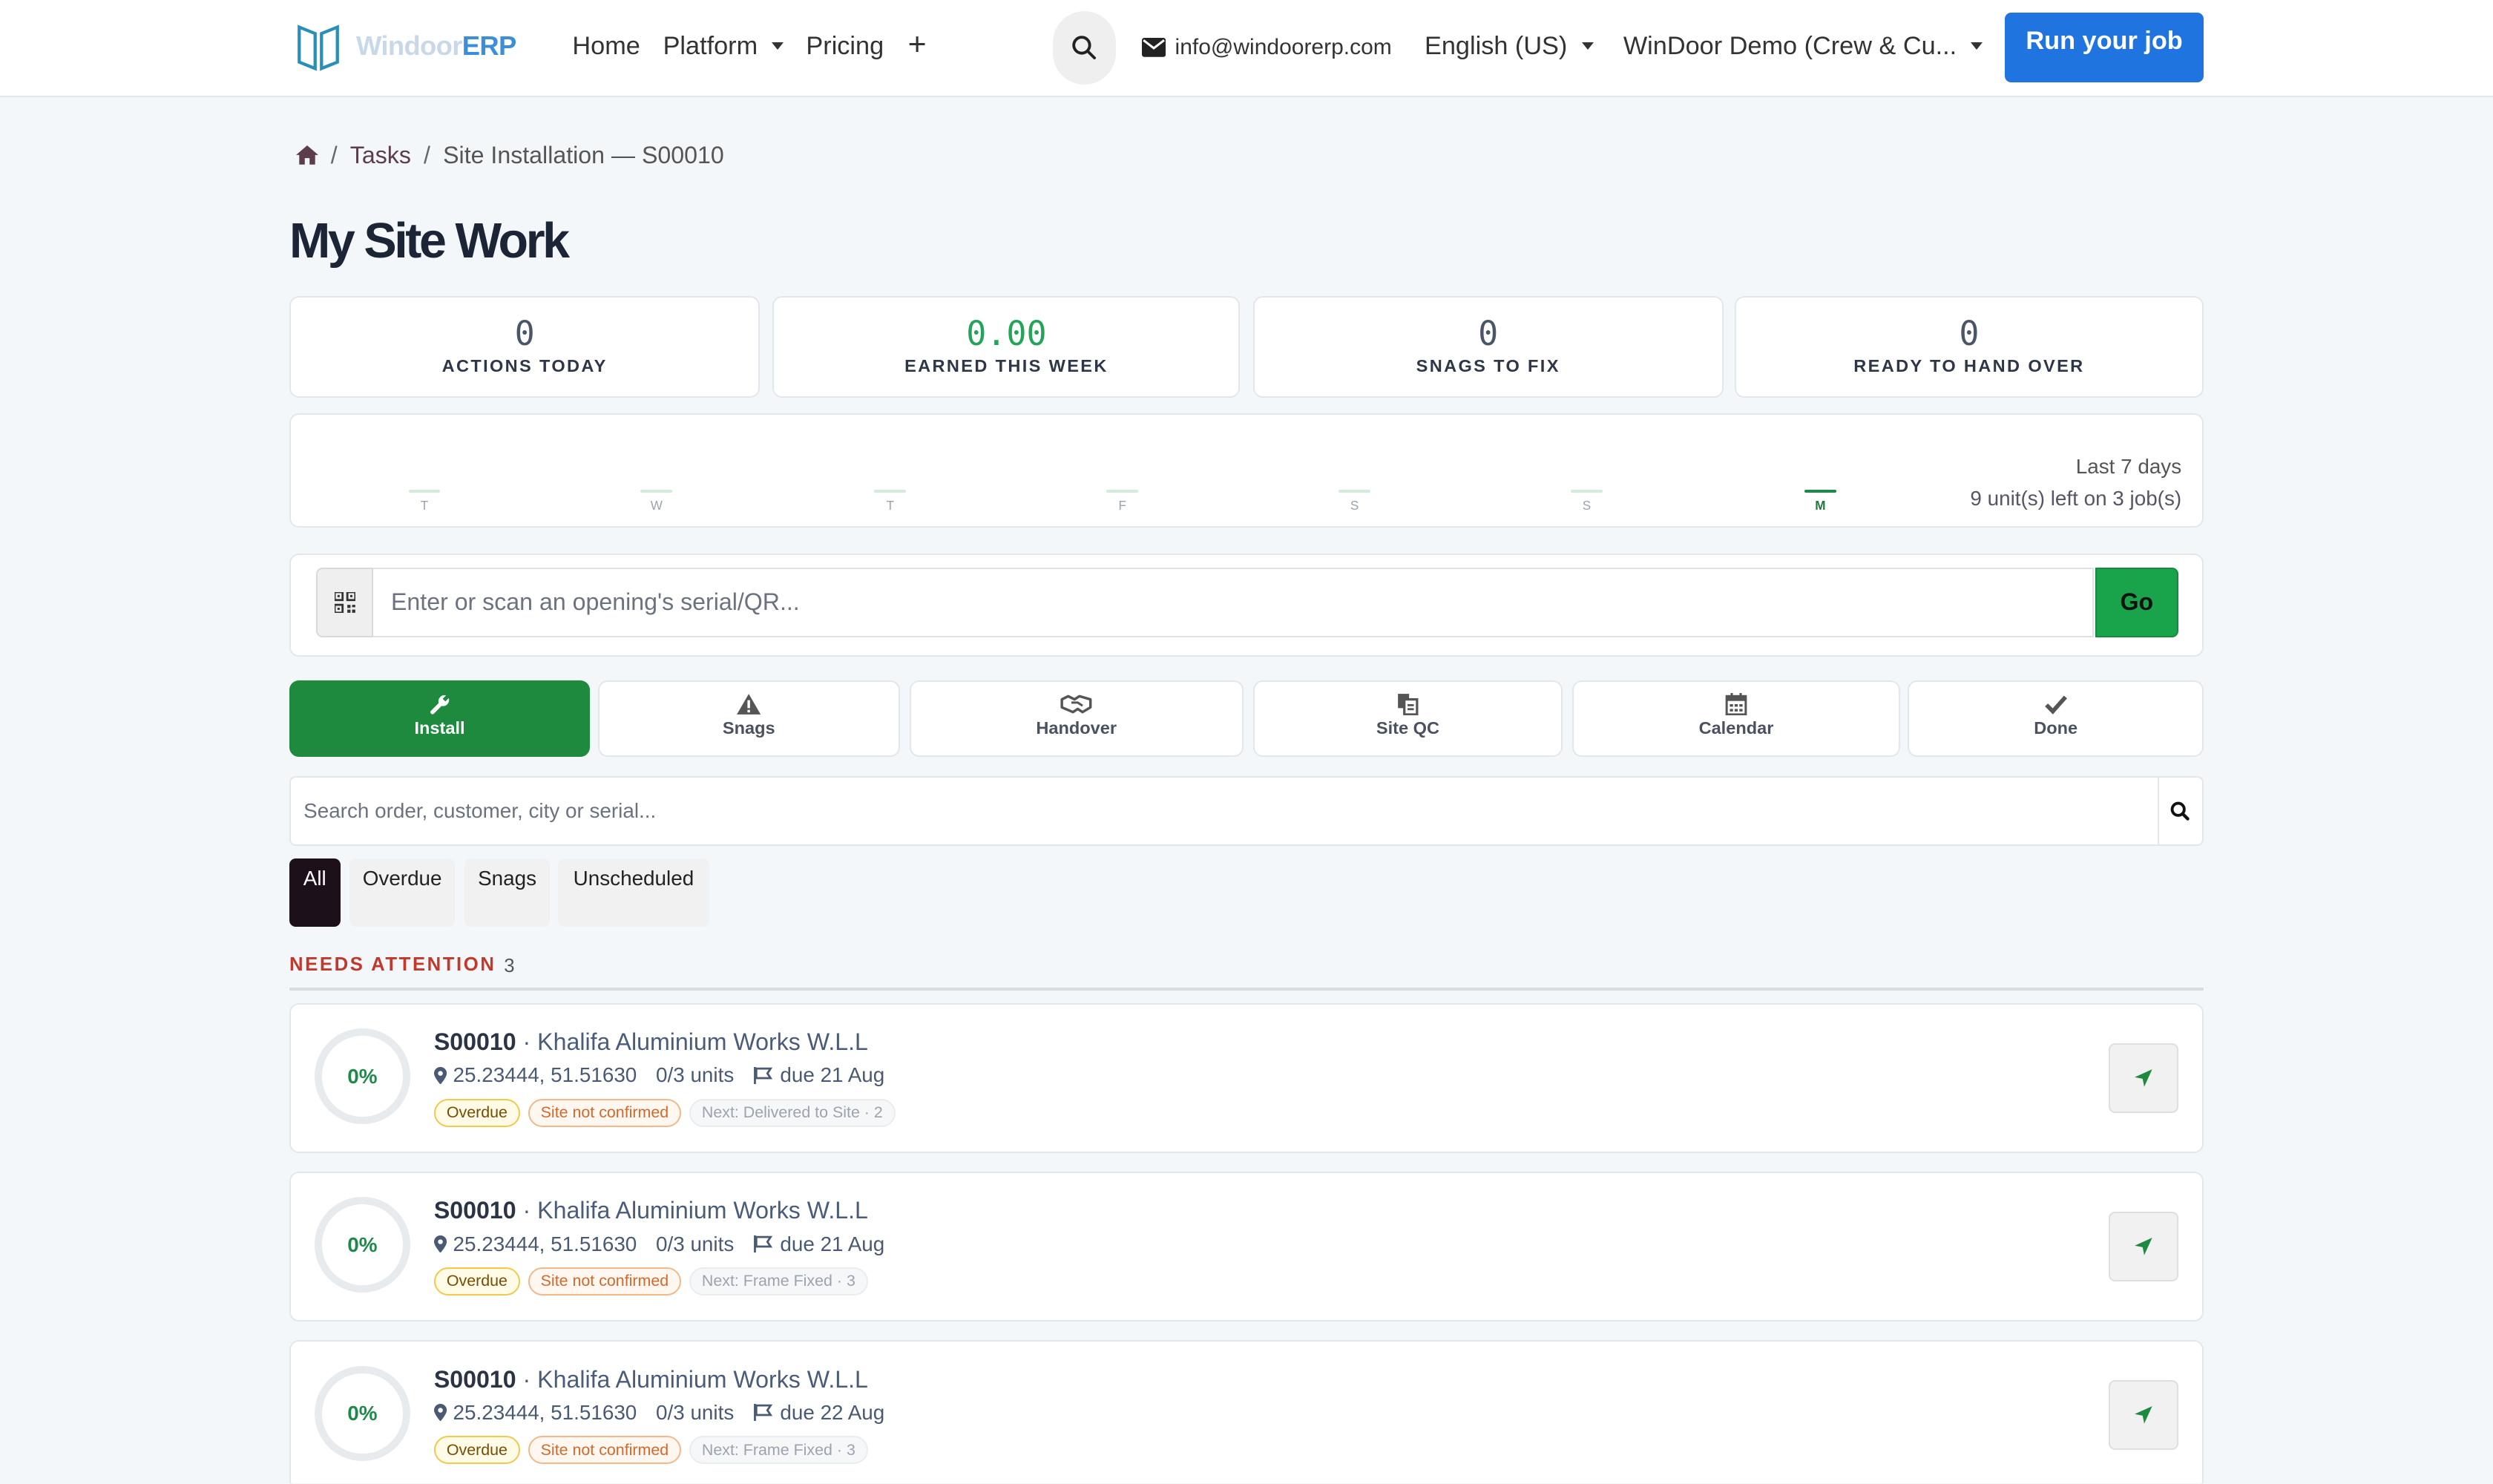 The width and height of the screenshot is (2493, 1484). I want to click on tab-done: Done, so click(2056, 718).